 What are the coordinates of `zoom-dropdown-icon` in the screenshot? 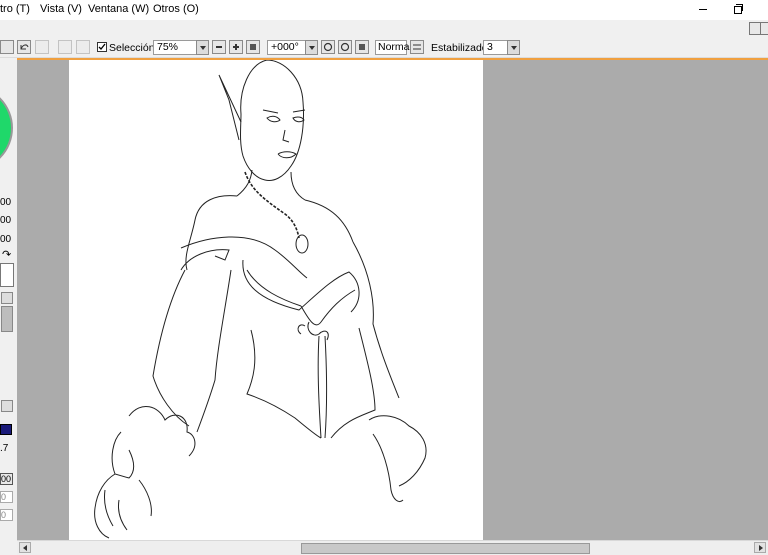 It's located at (202, 47).